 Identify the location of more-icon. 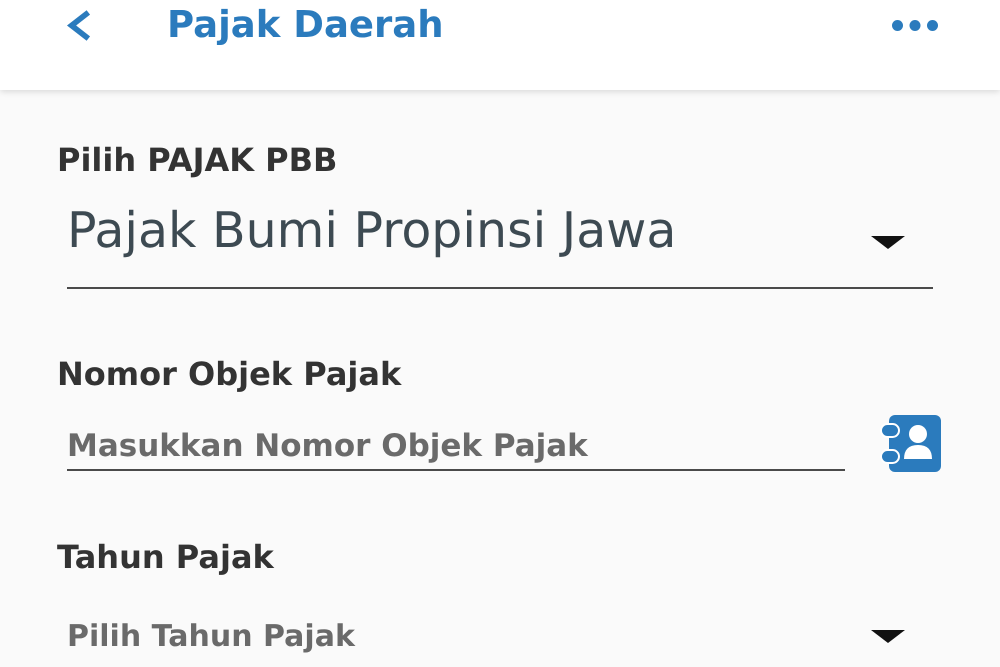
(915, 25).